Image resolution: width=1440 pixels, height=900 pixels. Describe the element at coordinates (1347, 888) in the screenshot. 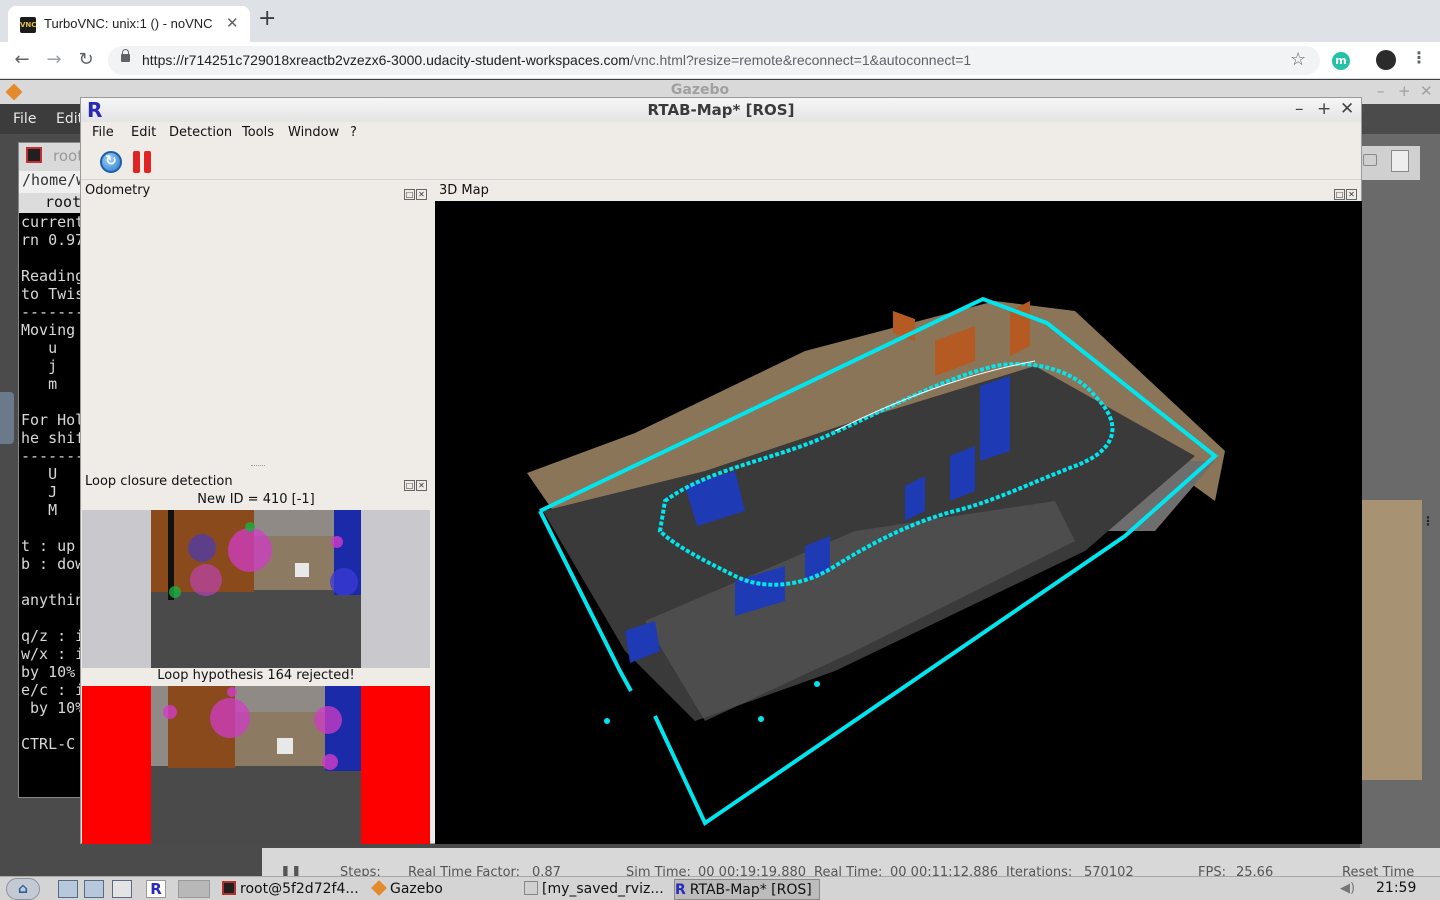

I see `volume-icon: ◀)` at that location.